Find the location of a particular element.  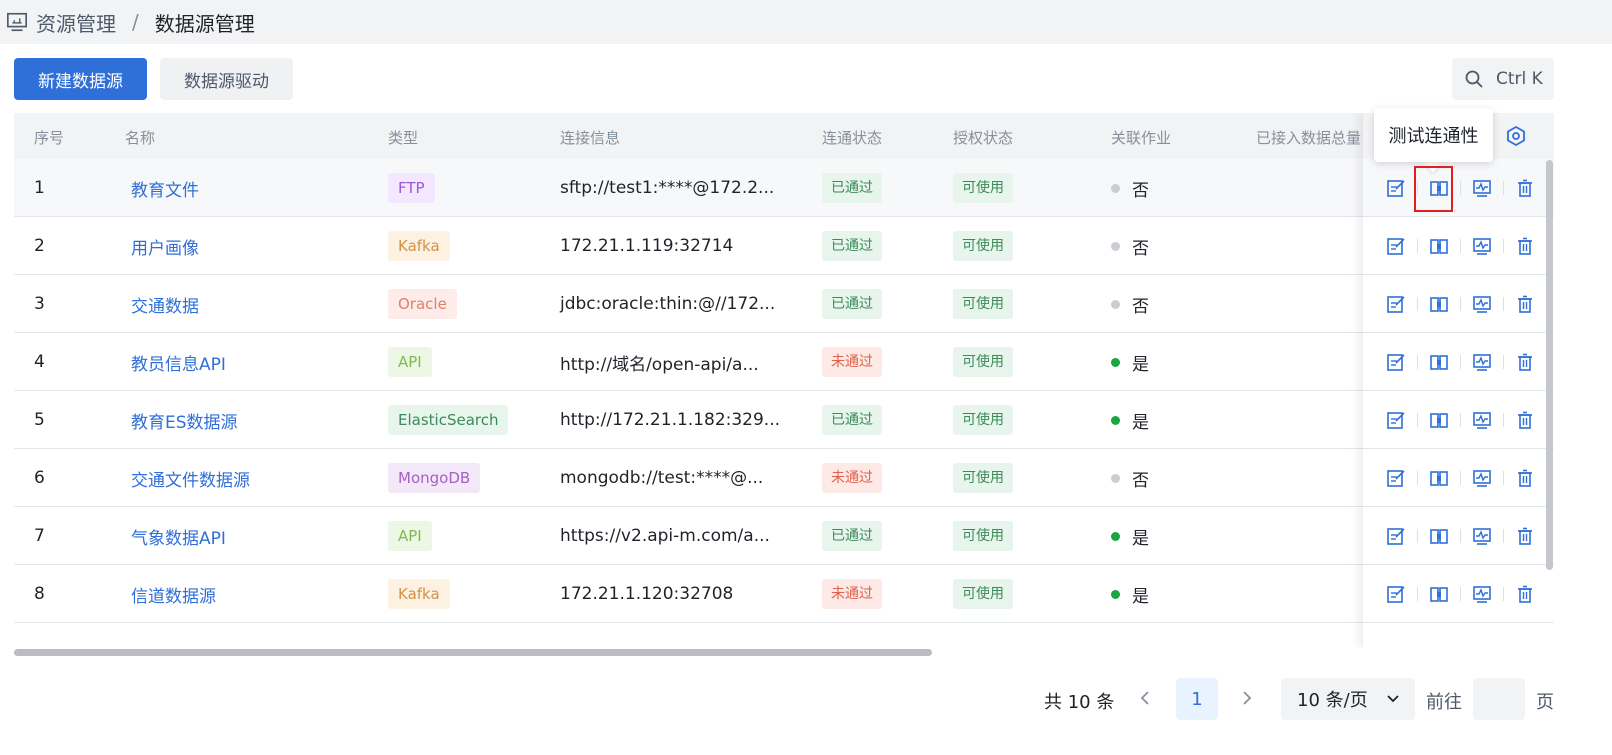

horizontal-scrollbar is located at coordinates (473, 652).